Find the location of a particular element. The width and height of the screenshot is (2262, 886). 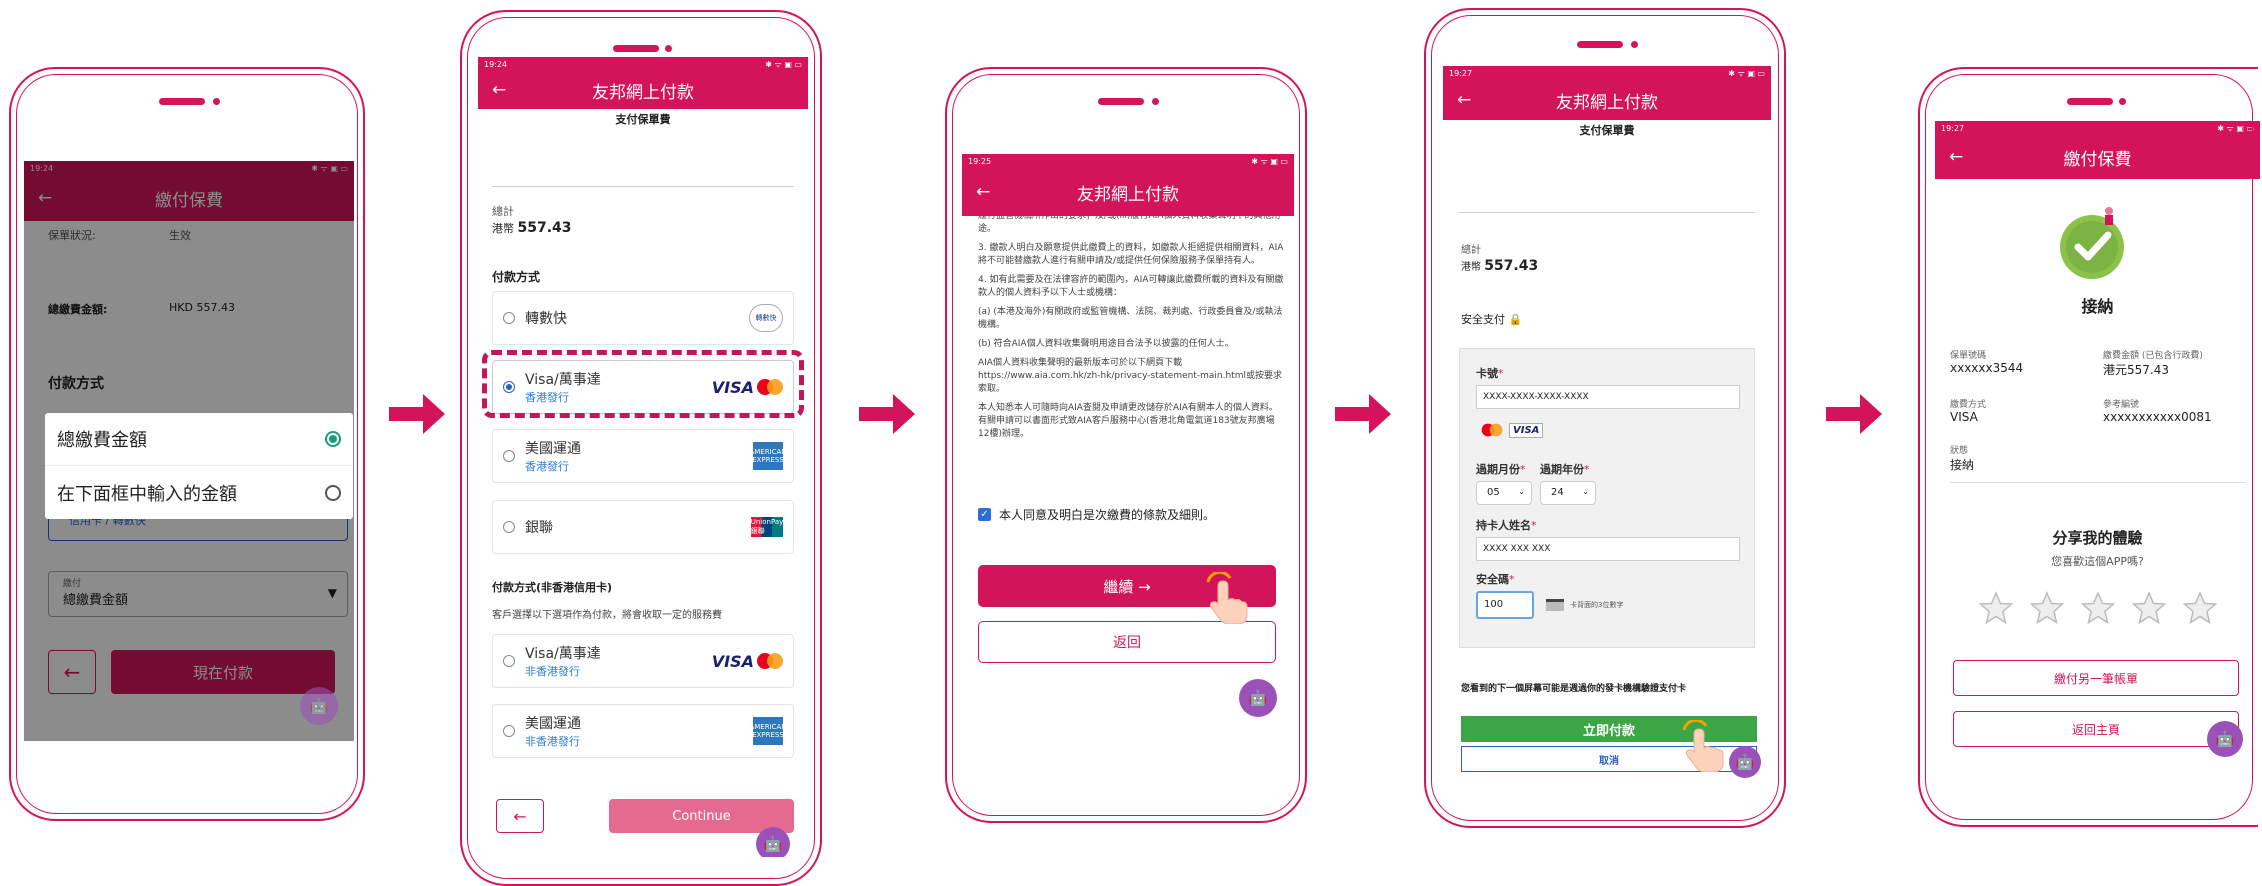

option-amex-nonhk: 美國運通 非香港發行 AMERICAN EXPRESS is located at coordinates (643, 731).